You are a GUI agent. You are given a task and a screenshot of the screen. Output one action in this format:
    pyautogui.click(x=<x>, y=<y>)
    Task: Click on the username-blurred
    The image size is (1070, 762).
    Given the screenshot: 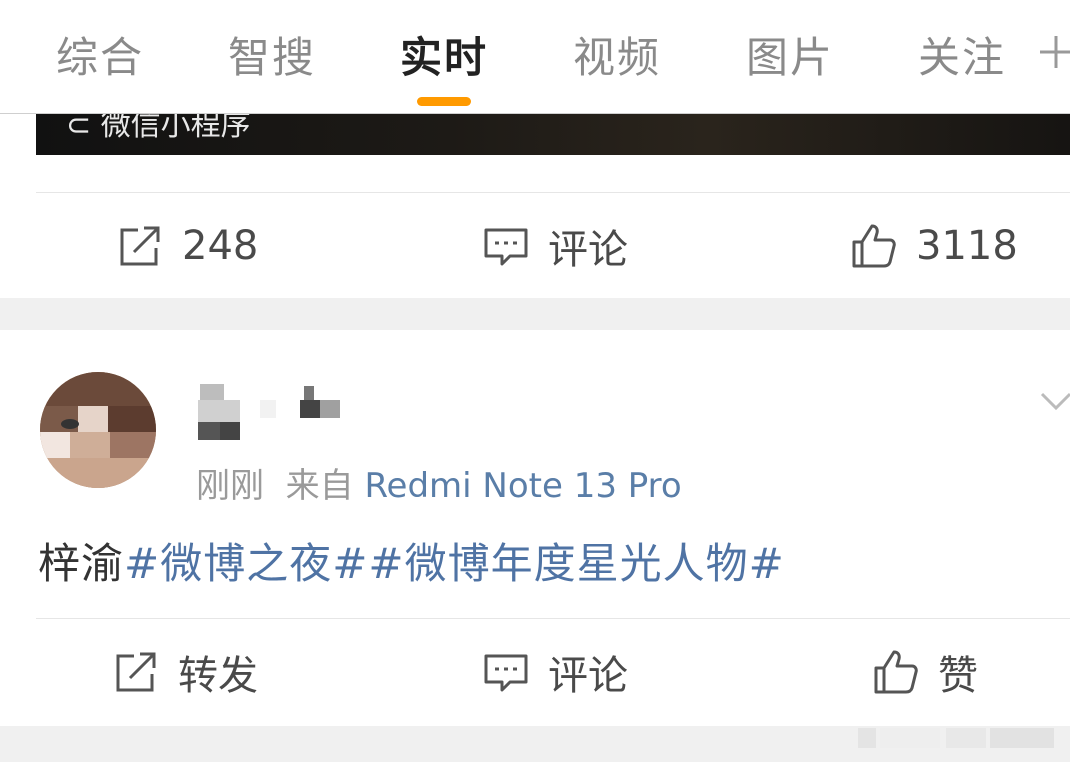 What is the action you would take?
    pyautogui.click(x=273, y=413)
    